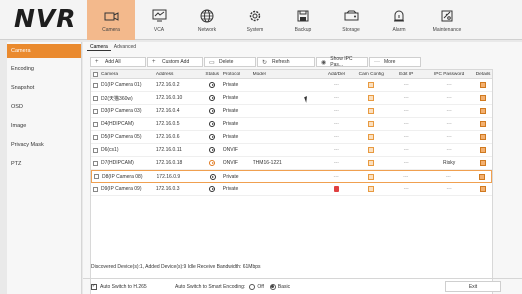 Image resolution: width=522 pixels, height=294 pixels. I want to click on col-model: Model, so click(259, 74).